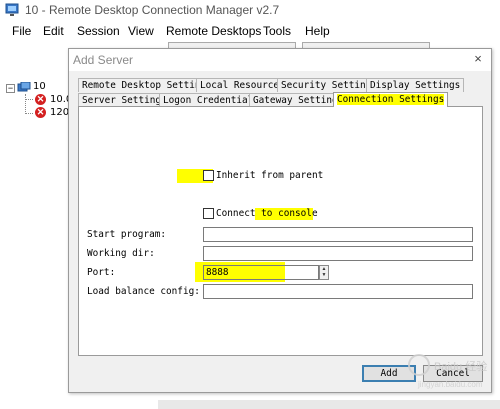 This screenshot has height=409, width=500. What do you see at coordinates (242, 85) in the screenshot?
I see `tab-local-resources: Local Resources` at bounding box center [242, 85].